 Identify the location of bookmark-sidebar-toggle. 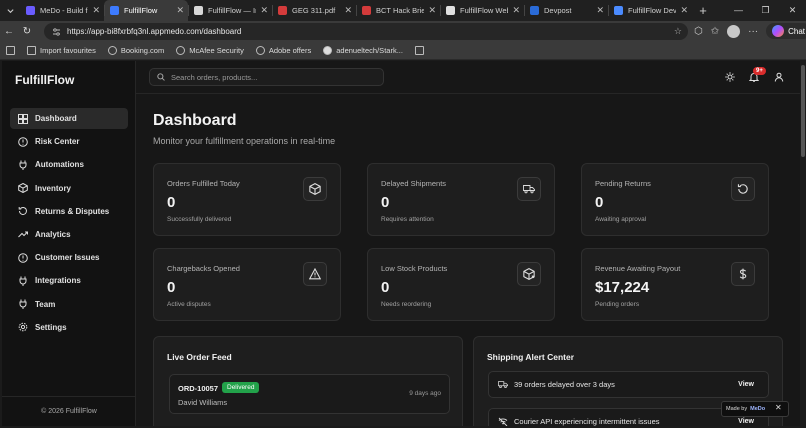
(10, 50).